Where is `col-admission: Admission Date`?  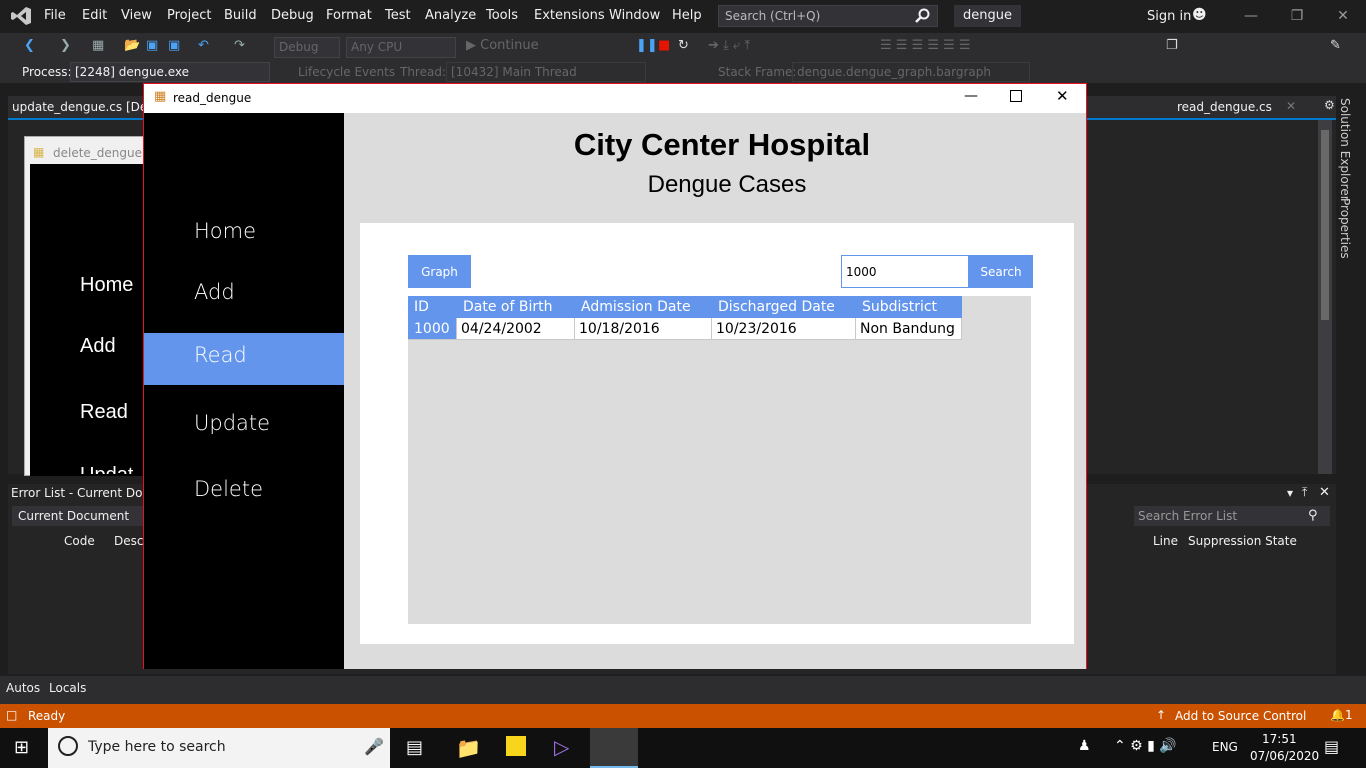 col-admission: Admission Date is located at coordinates (643, 307).